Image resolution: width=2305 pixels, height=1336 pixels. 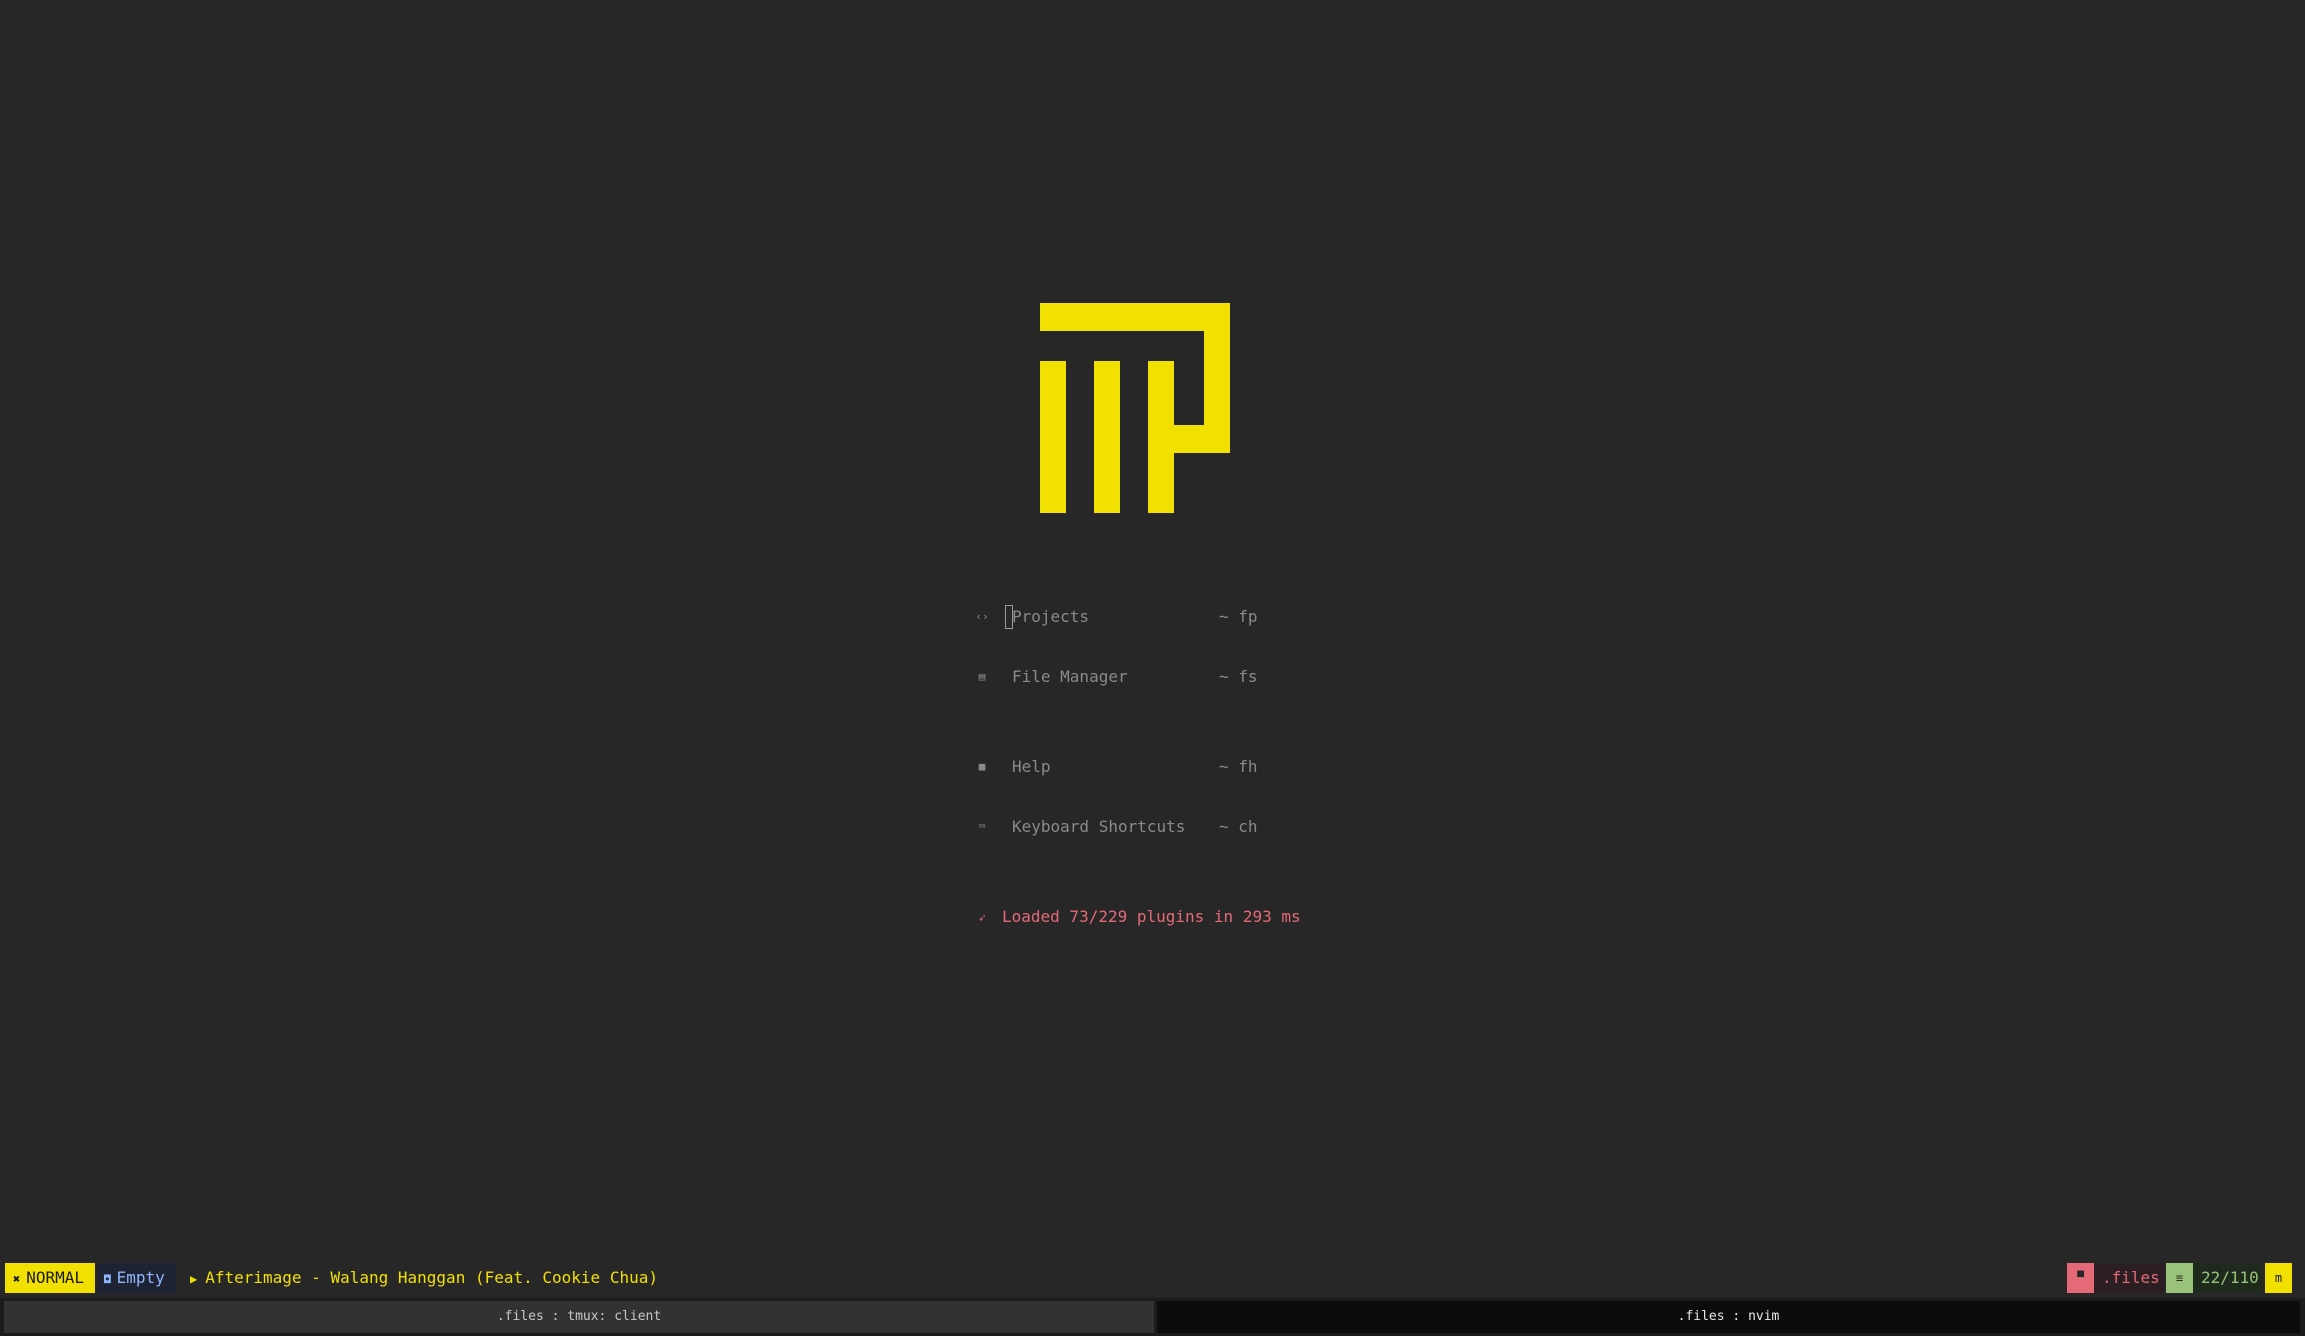 I want to click on plugin-load-stats: ➶ Loaded 73/229 plugins in 293 ms, so click(x=1138, y=917).